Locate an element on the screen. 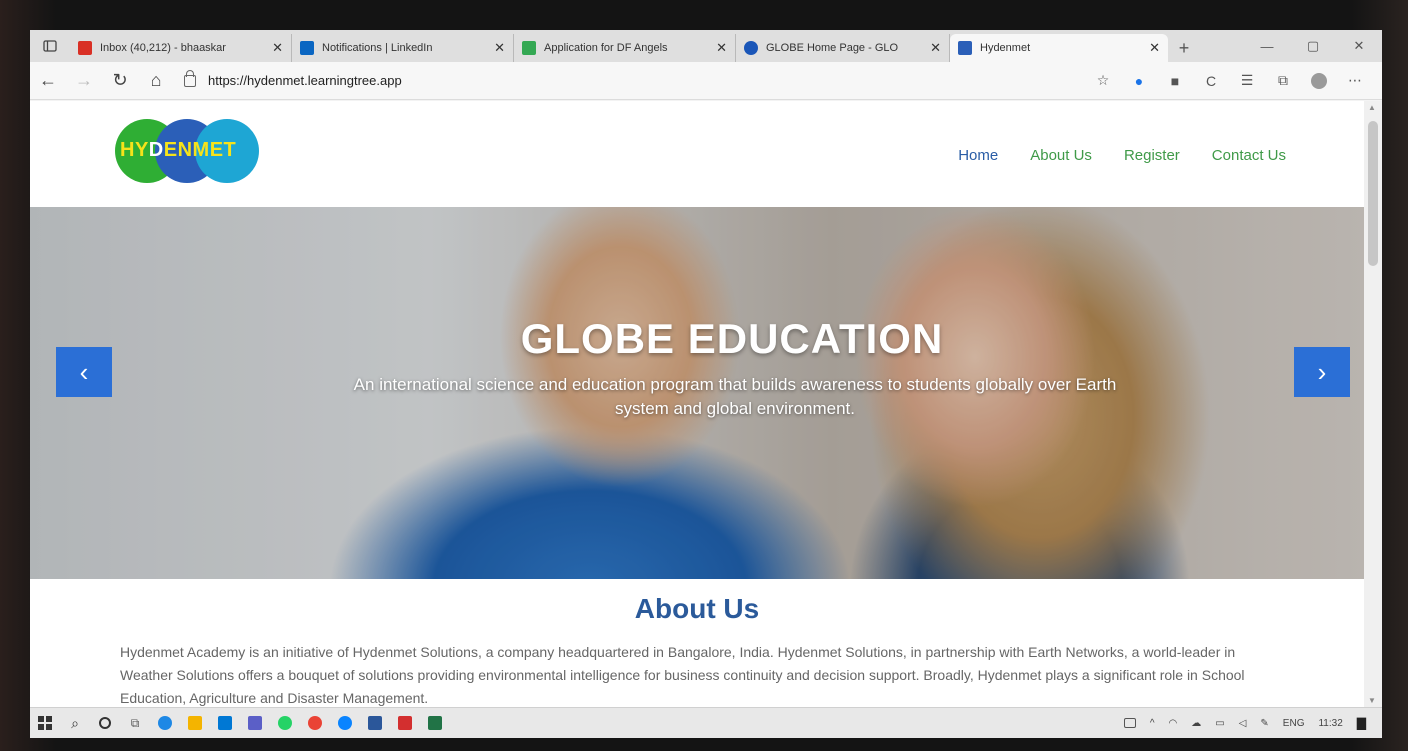 The height and width of the screenshot is (751, 1408). refresh-icon: ↻ is located at coordinates (120, 80).